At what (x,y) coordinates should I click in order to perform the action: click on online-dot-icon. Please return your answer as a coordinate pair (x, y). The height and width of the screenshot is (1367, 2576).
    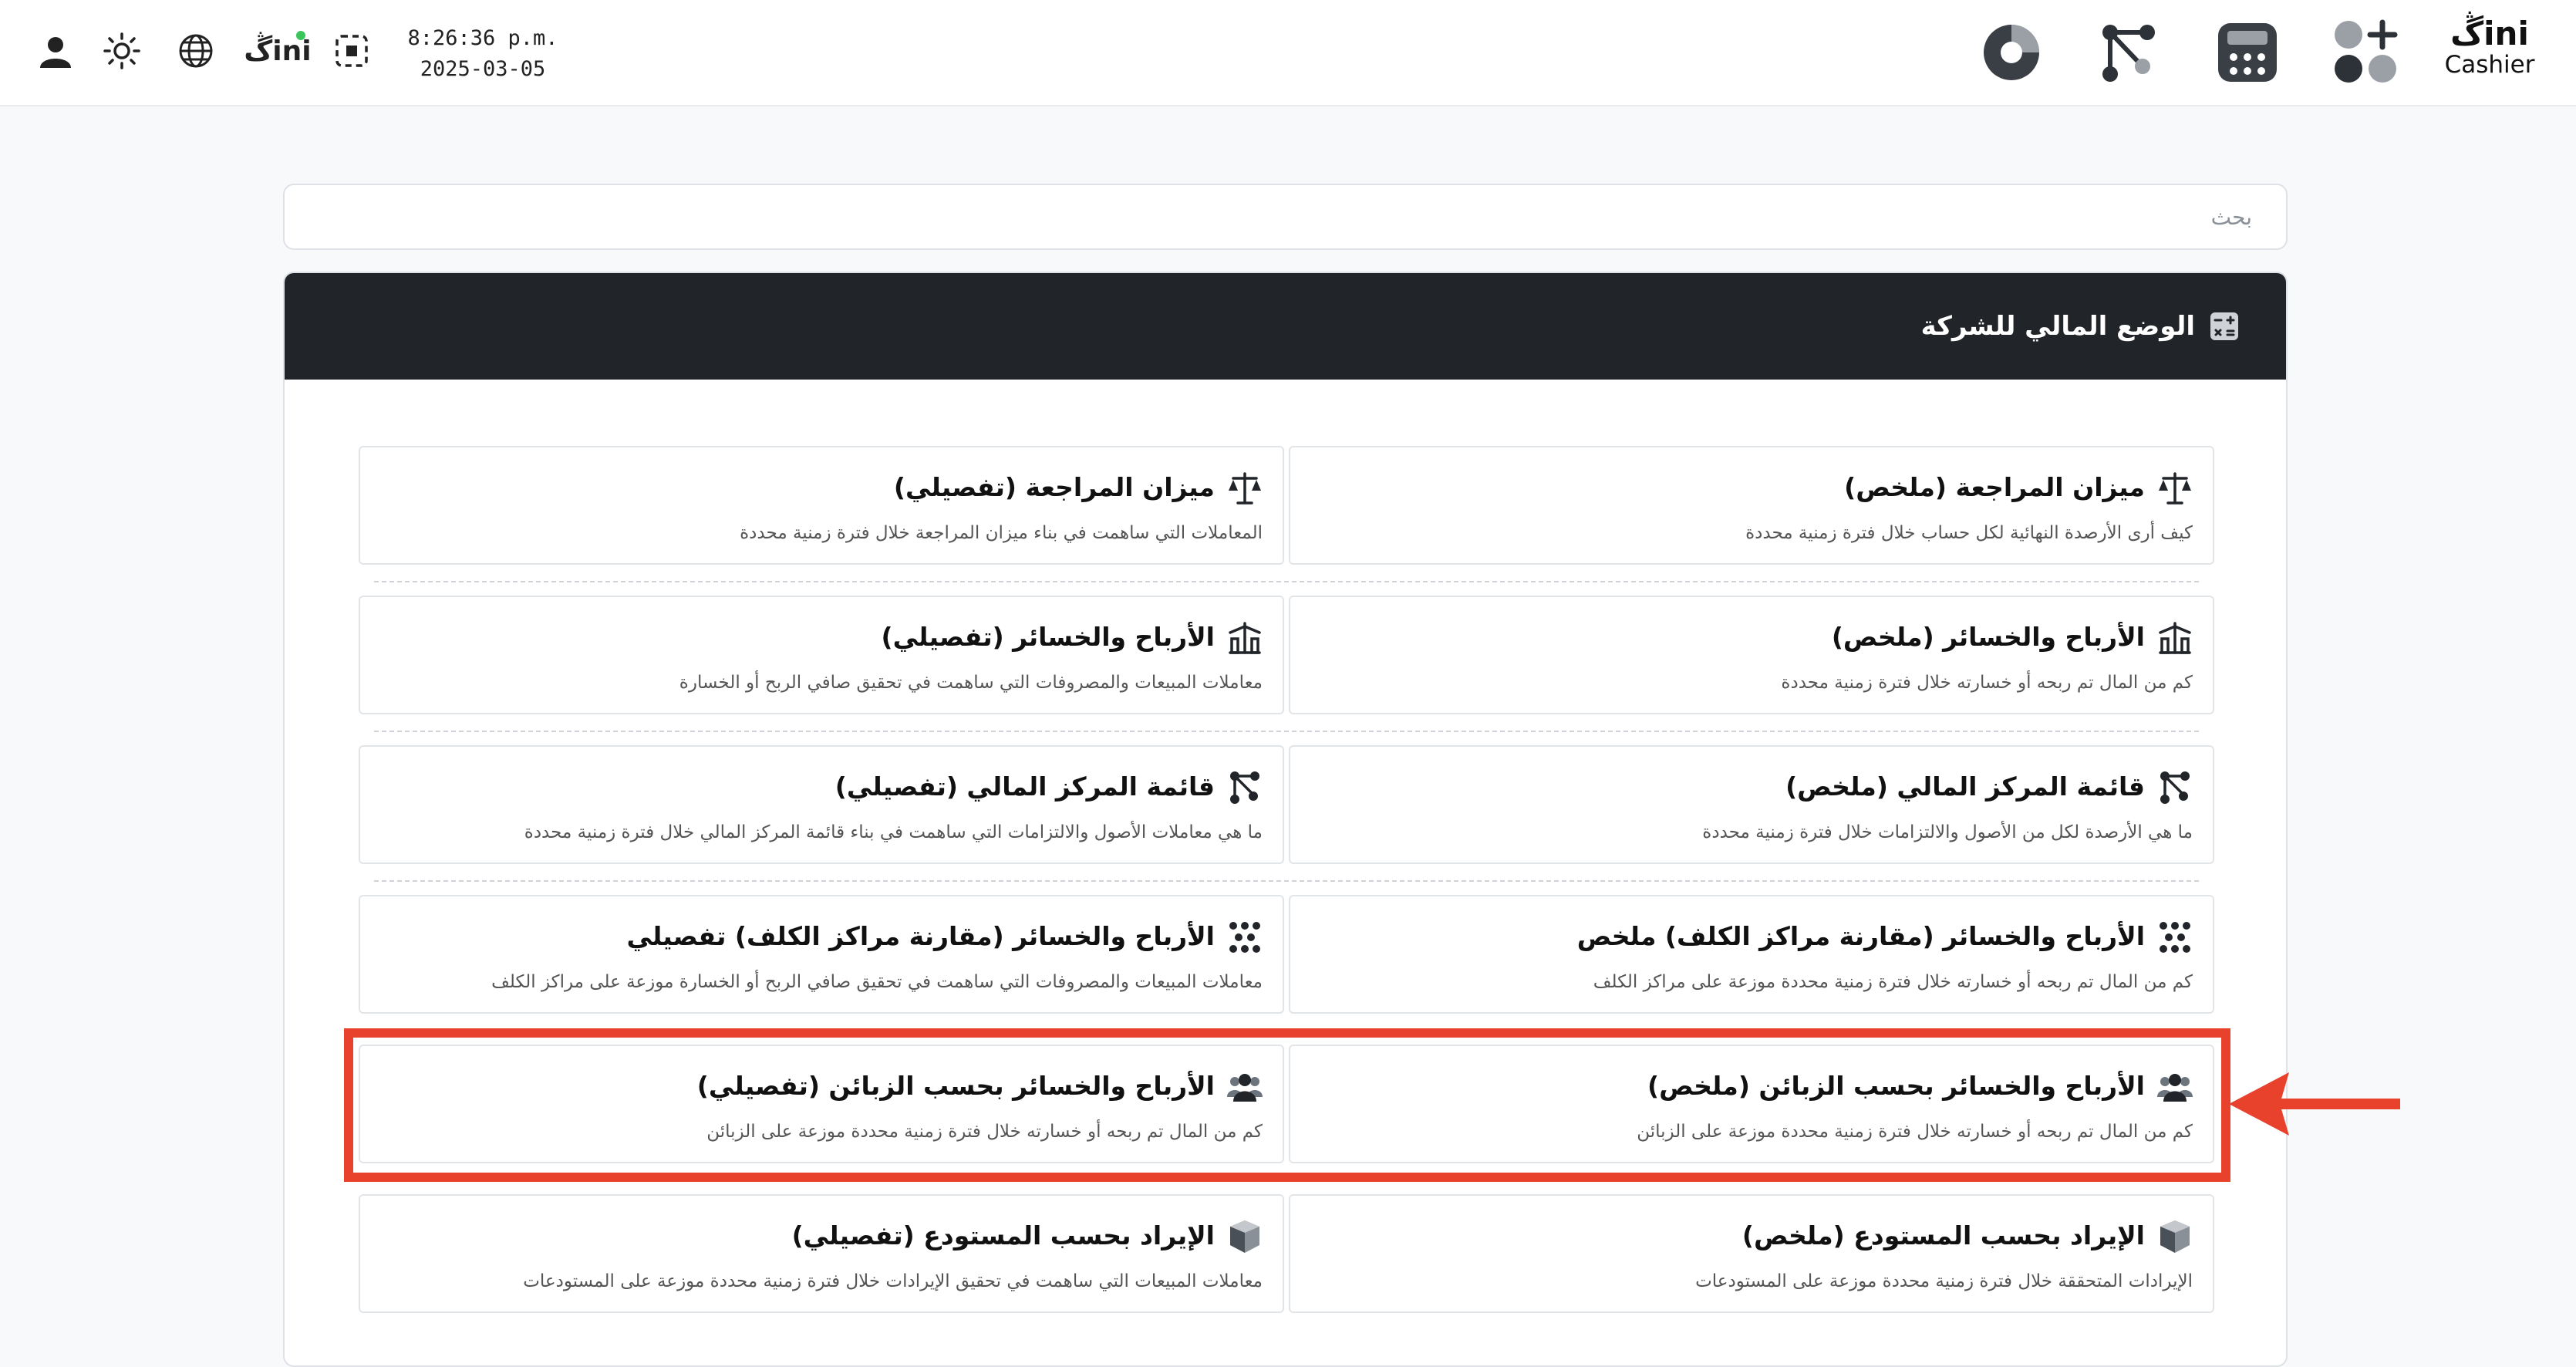
    Looking at the image, I should click on (300, 35).